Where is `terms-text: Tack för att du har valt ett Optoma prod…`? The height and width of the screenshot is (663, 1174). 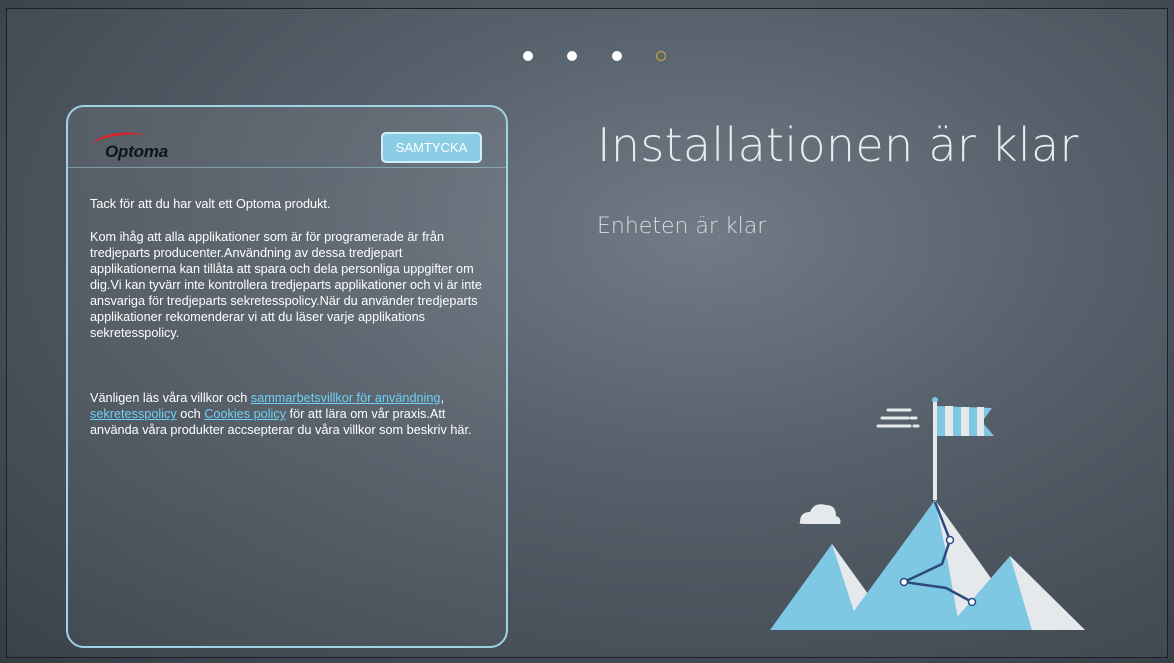 terms-text: Tack för att du har valt ett Optoma prod… is located at coordinates (290, 317).